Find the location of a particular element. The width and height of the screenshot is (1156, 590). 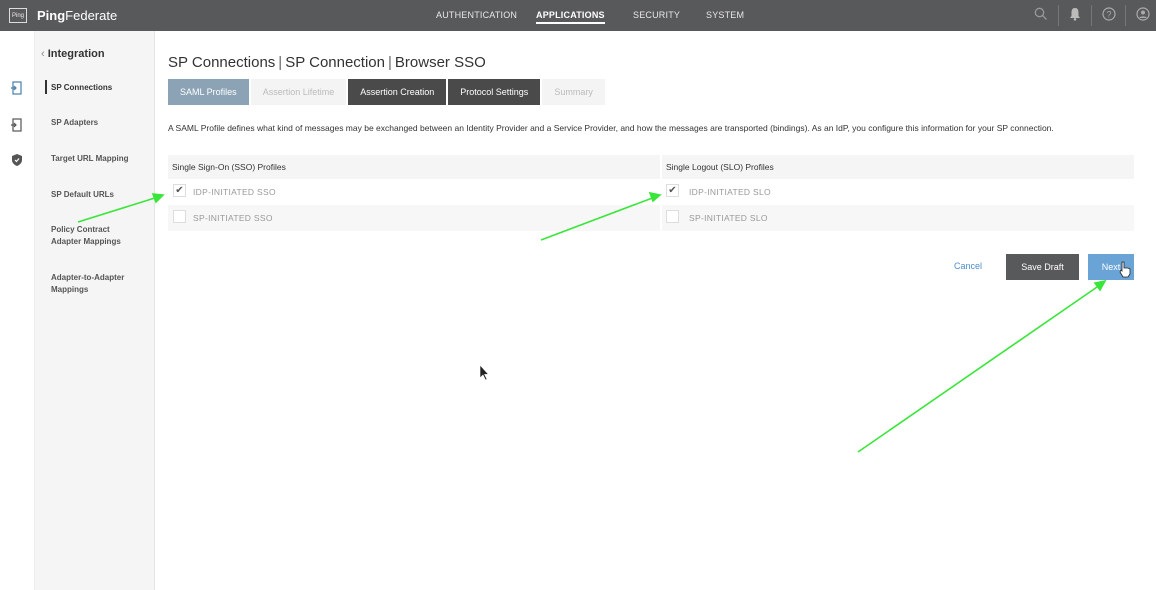

tab-protocol-settings: Protocol Settings is located at coordinates (494, 92).